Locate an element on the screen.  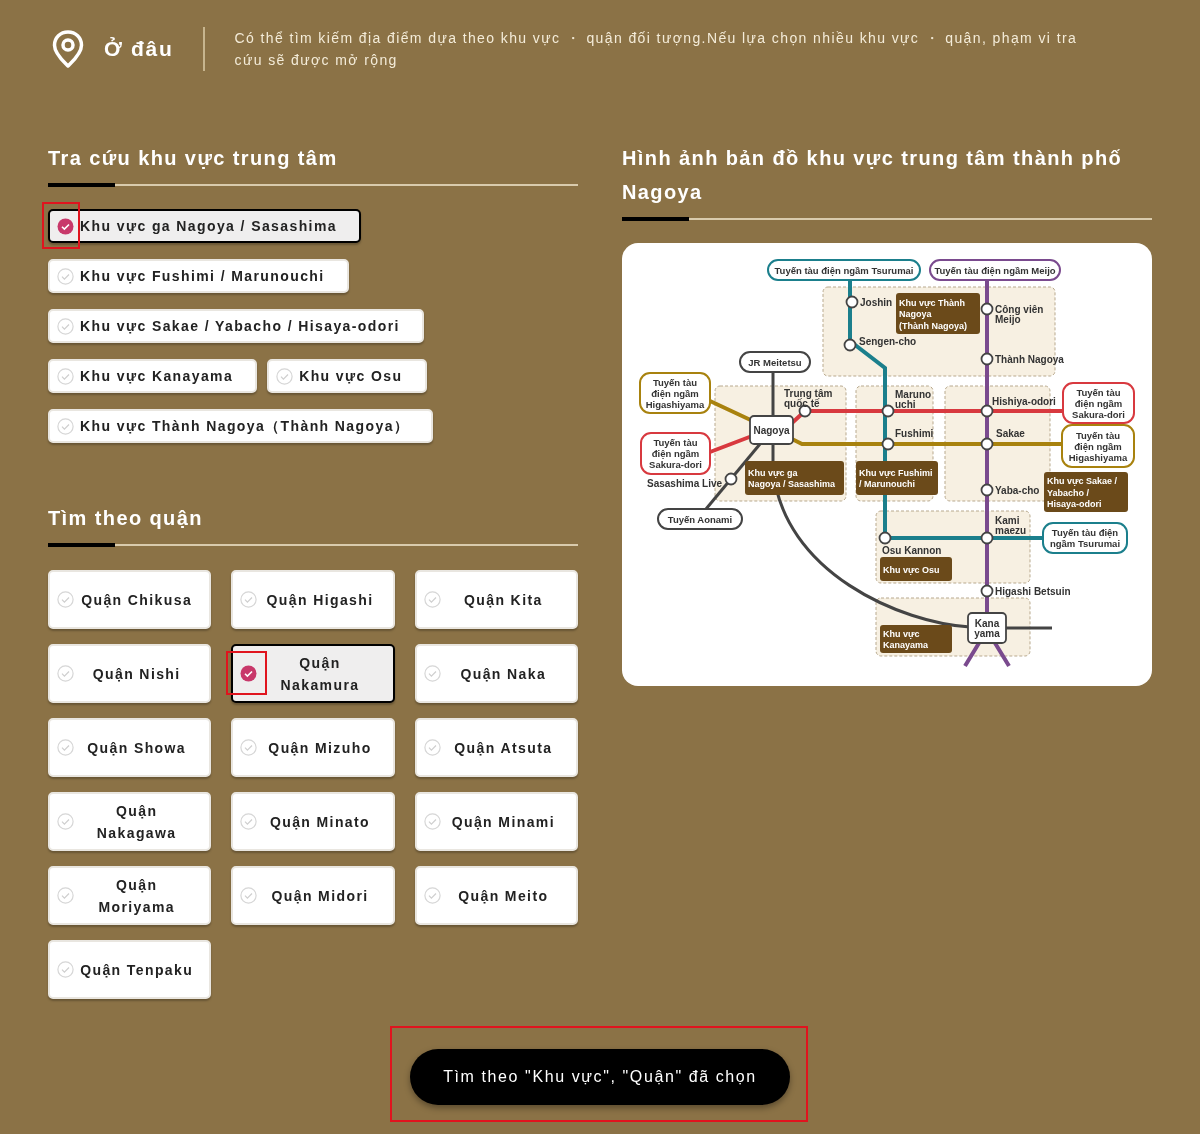
ward-option: Quận Naka is located at coordinates (496, 673).